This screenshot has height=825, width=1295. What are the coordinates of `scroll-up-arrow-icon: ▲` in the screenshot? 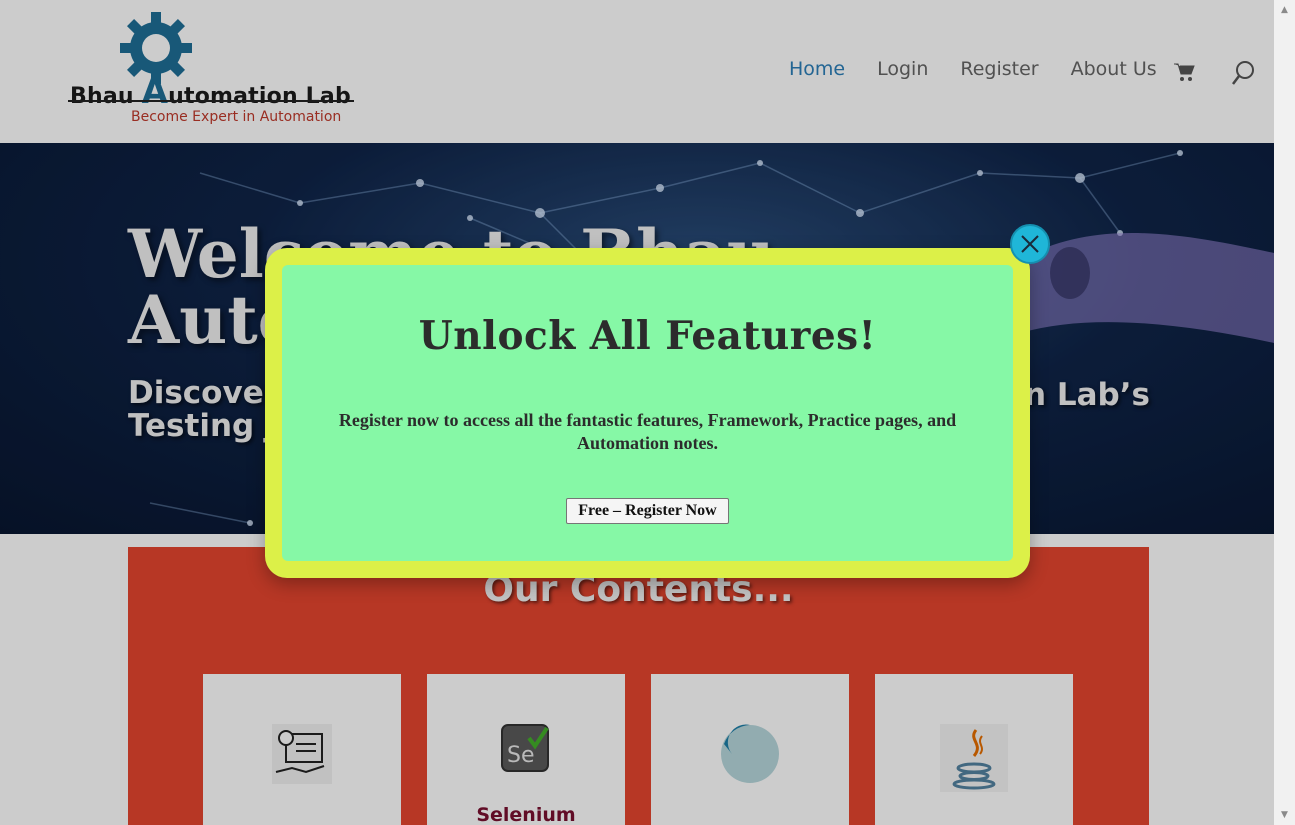 It's located at (1284, 10).